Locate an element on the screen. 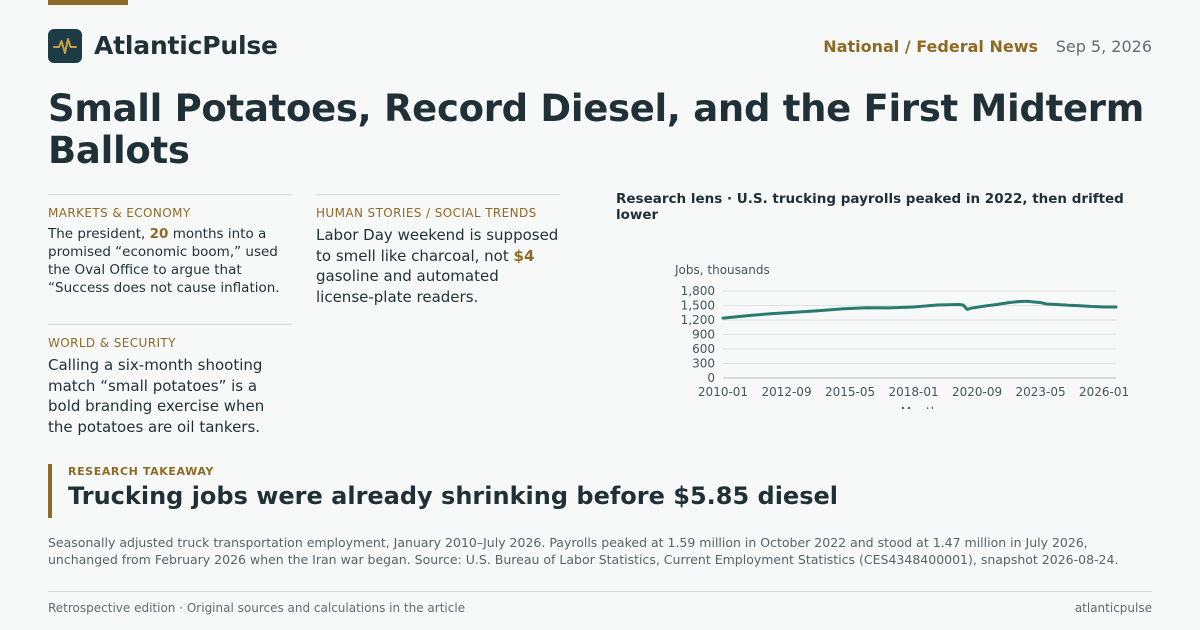 The height and width of the screenshot is (630, 1200). y-tick-label: 300 is located at coordinates (703, 364).